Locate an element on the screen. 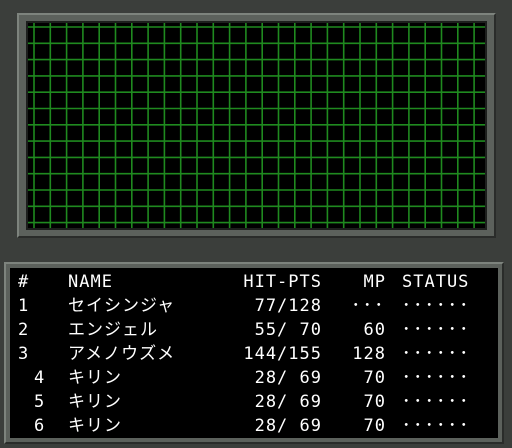  member-slot: 3 is located at coordinates (24, 354).